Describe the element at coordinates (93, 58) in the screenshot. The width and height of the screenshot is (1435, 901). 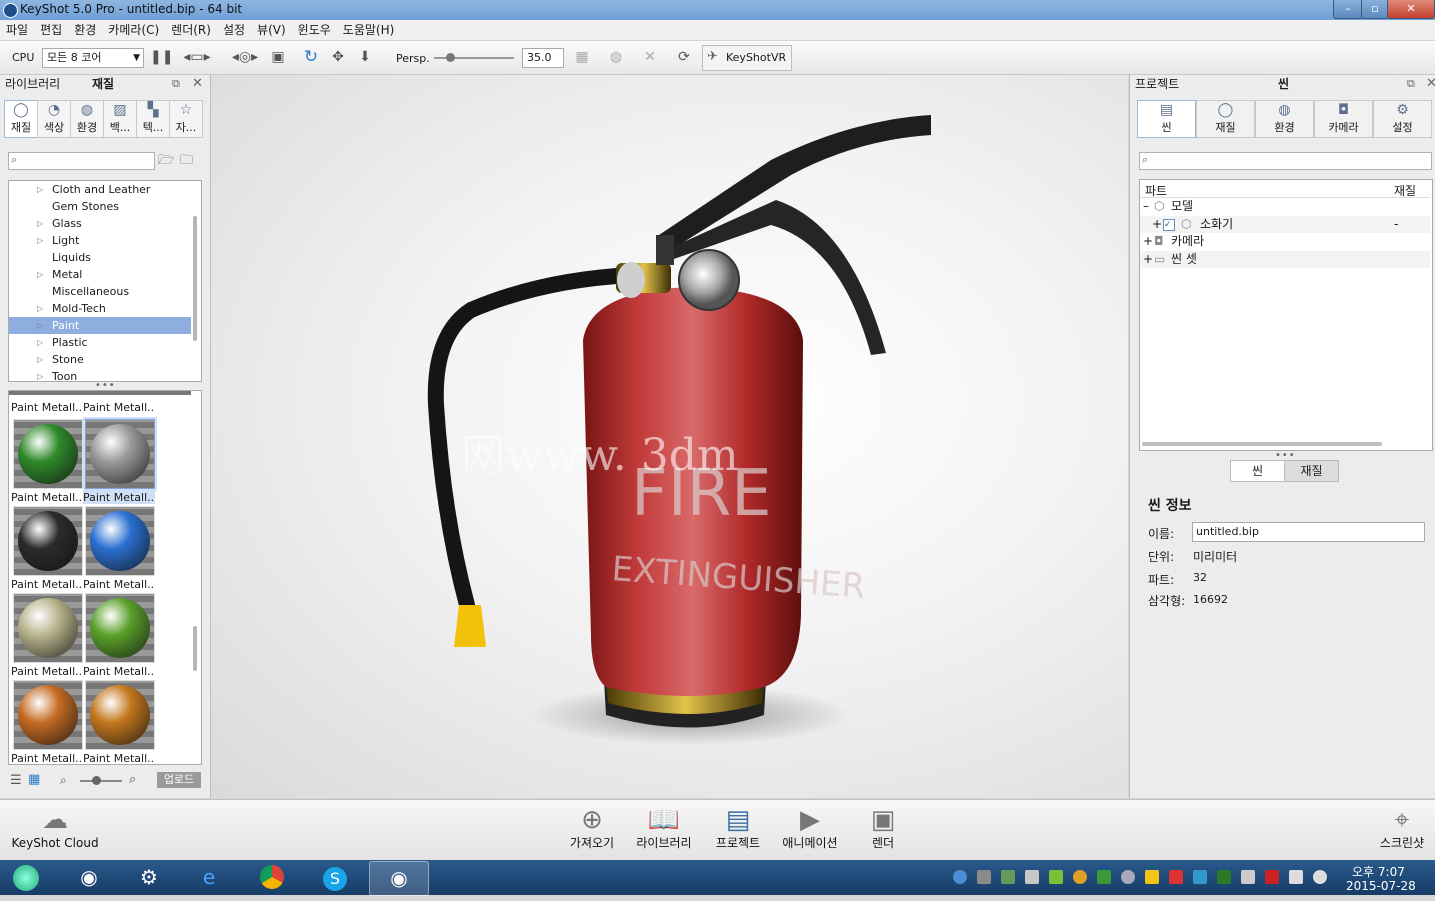
I see `cpu-select: 모든 8 코어 ▼` at that location.